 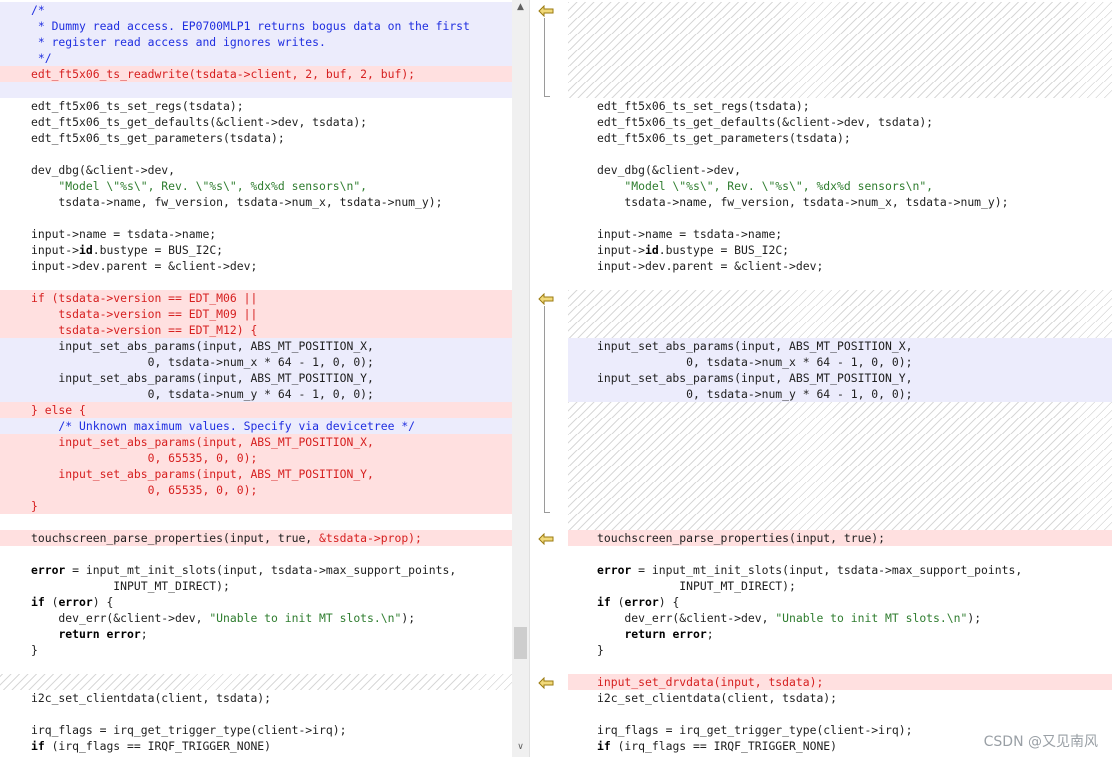 What do you see at coordinates (520, 643) in the screenshot?
I see `scrollbar-thumb` at bounding box center [520, 643].